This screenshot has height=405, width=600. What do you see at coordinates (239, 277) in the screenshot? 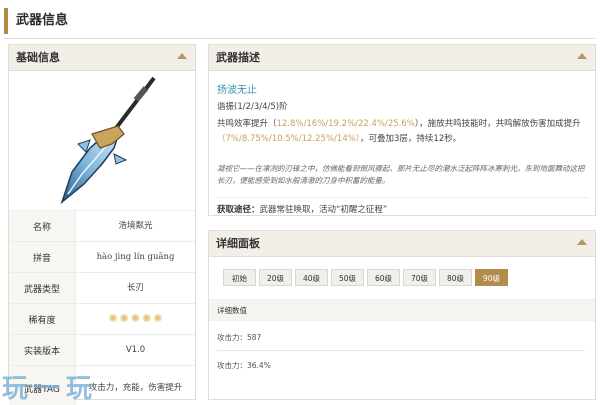
I see `level-tab: 初始` at bounding box center [239, 277].